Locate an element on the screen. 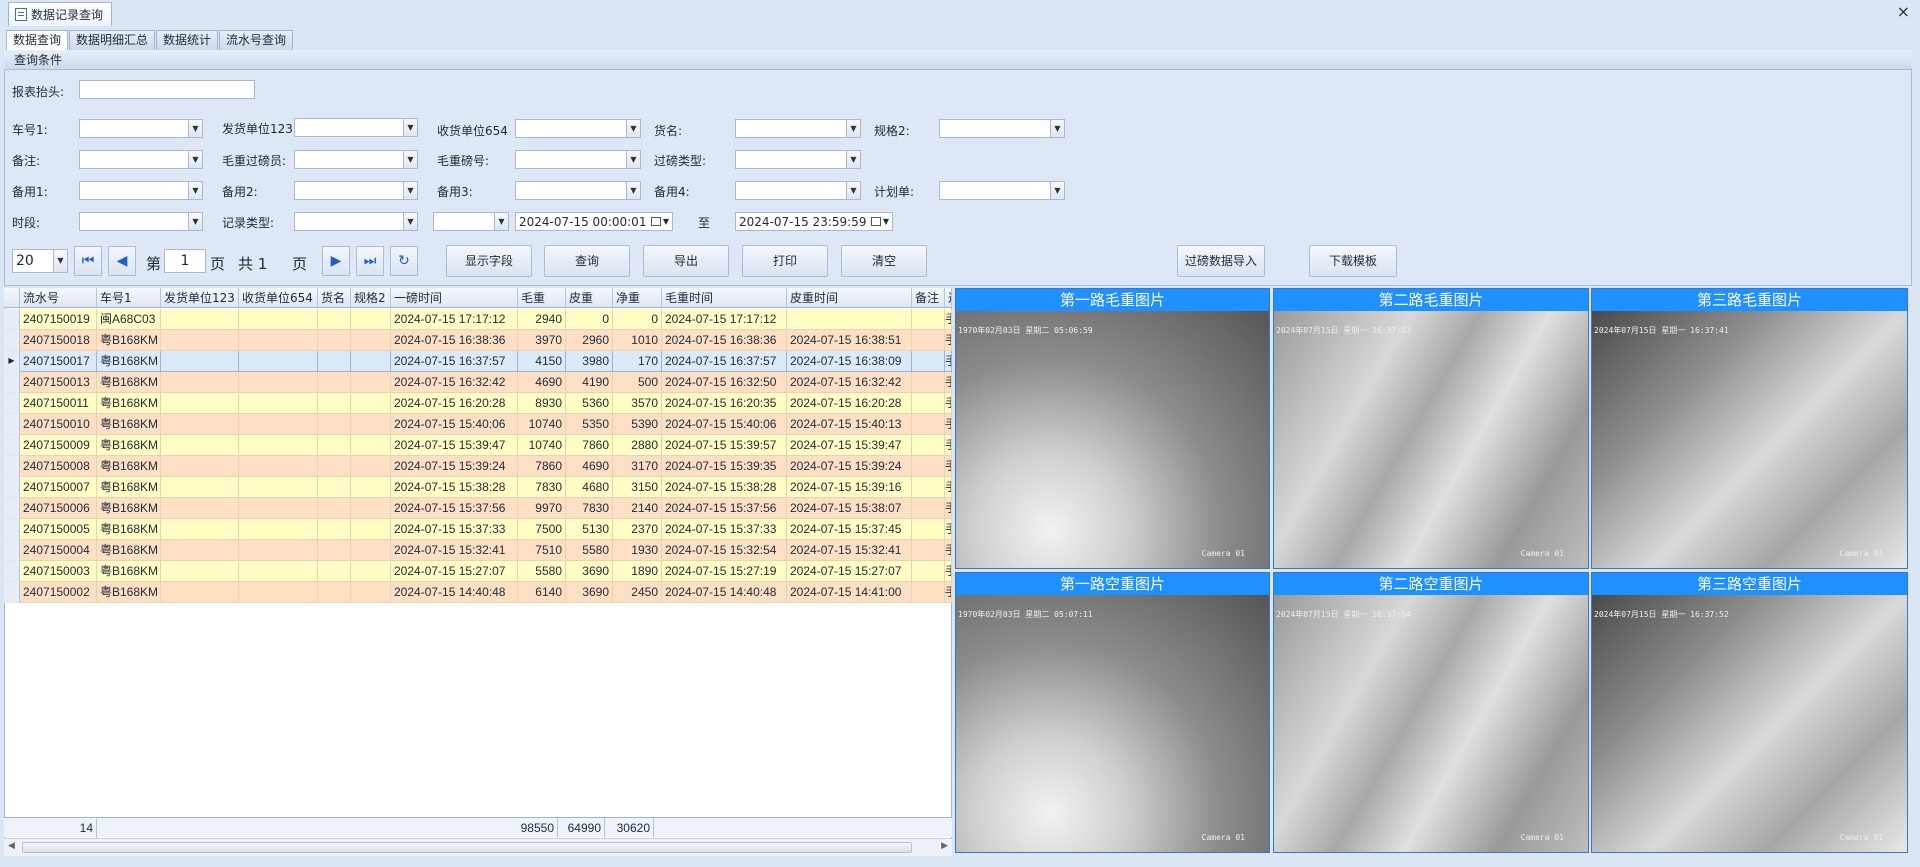  col-tare-time: 皮重时间 is located at coordinates (849, 298).